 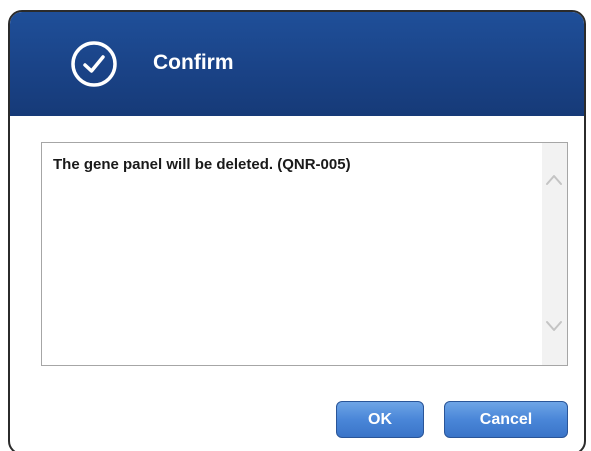 I want to click on chevron-down-icon, so click(x=554, y=326).